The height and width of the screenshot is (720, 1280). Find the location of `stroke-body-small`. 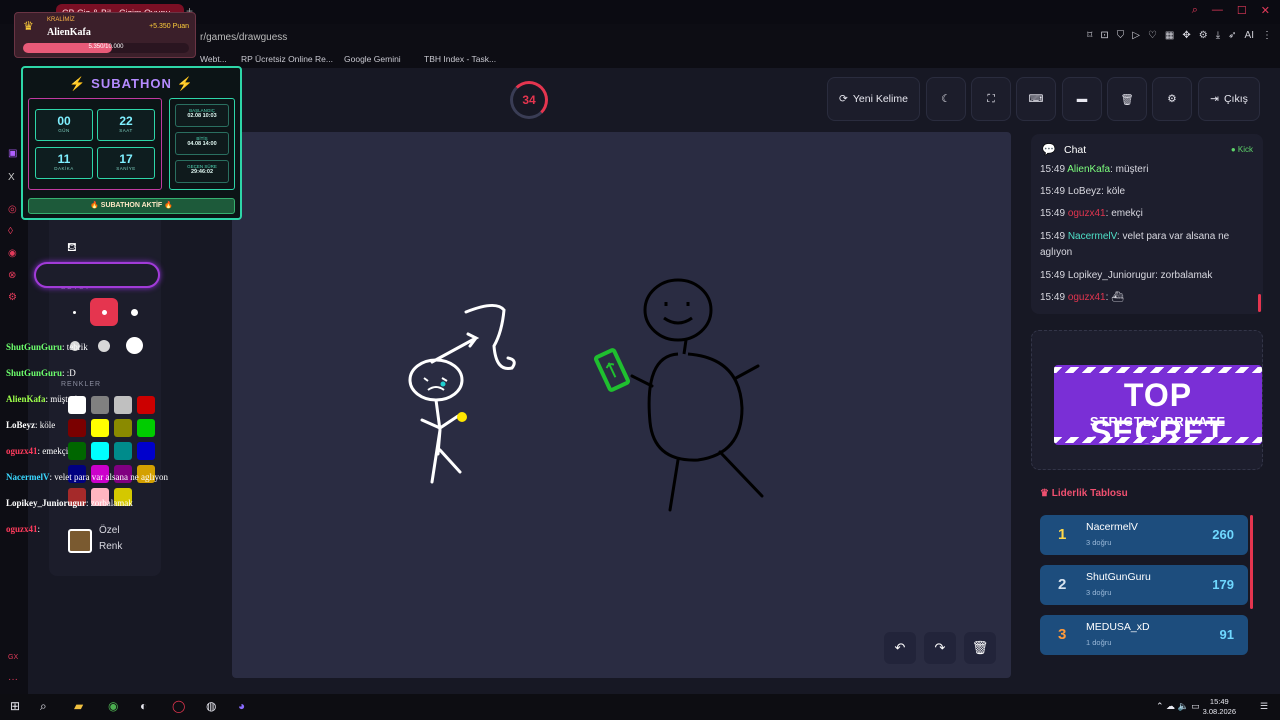

stroke-body-small is located at coordinates (441, 441).